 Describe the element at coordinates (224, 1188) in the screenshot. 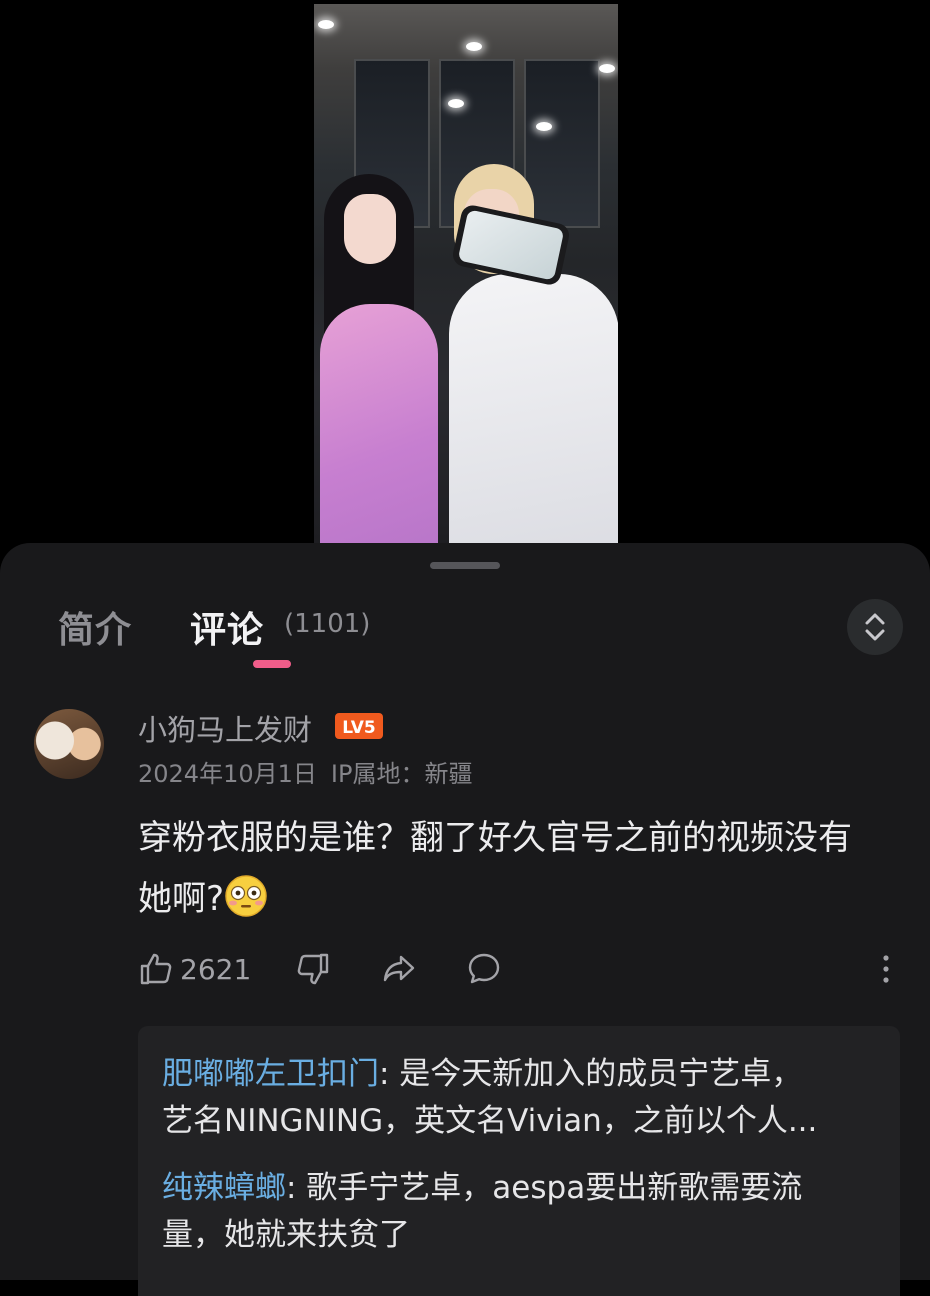

I see `reply-username: 纯辣蟑螂` at that location.